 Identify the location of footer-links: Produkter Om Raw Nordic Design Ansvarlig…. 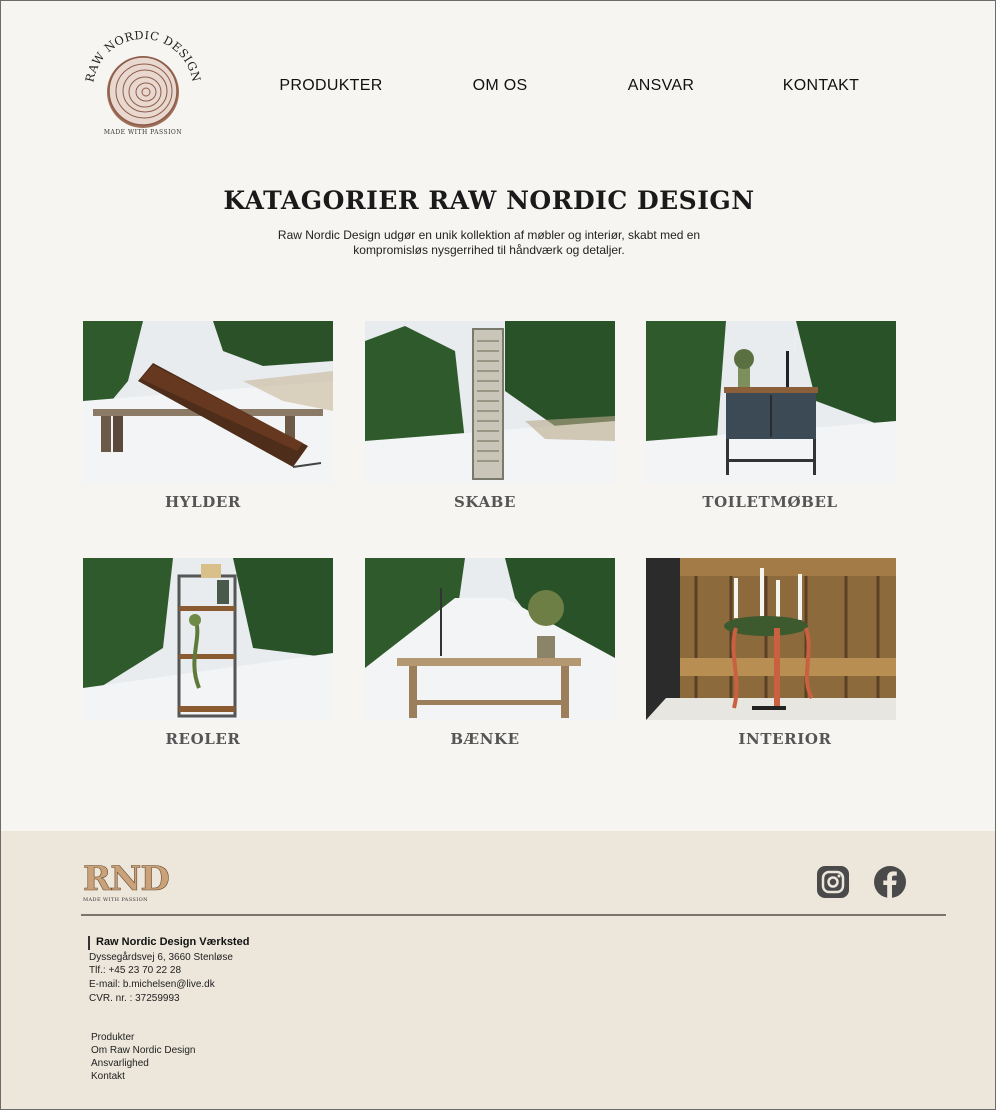
(143, 1057).